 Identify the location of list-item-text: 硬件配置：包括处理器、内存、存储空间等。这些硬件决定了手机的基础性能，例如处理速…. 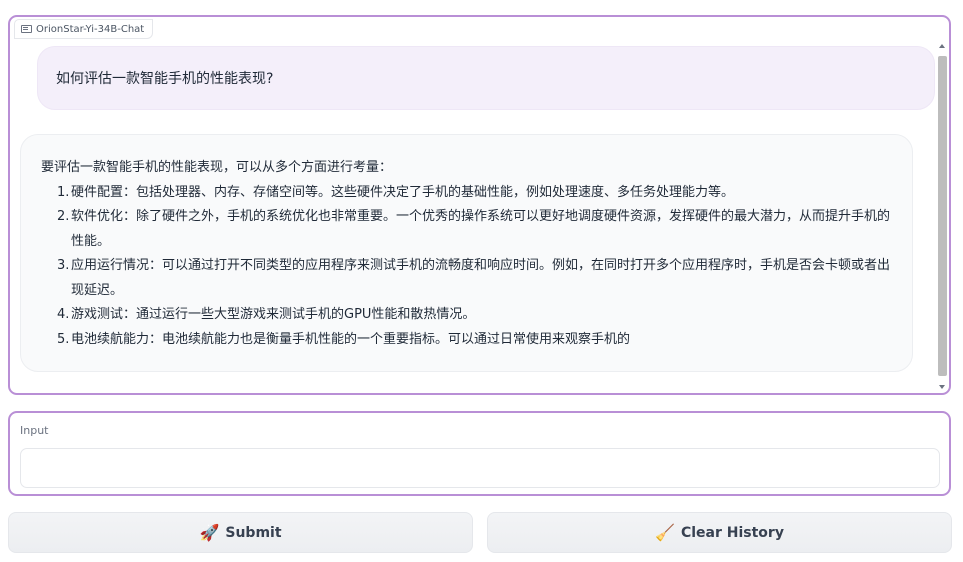
(403, 192).